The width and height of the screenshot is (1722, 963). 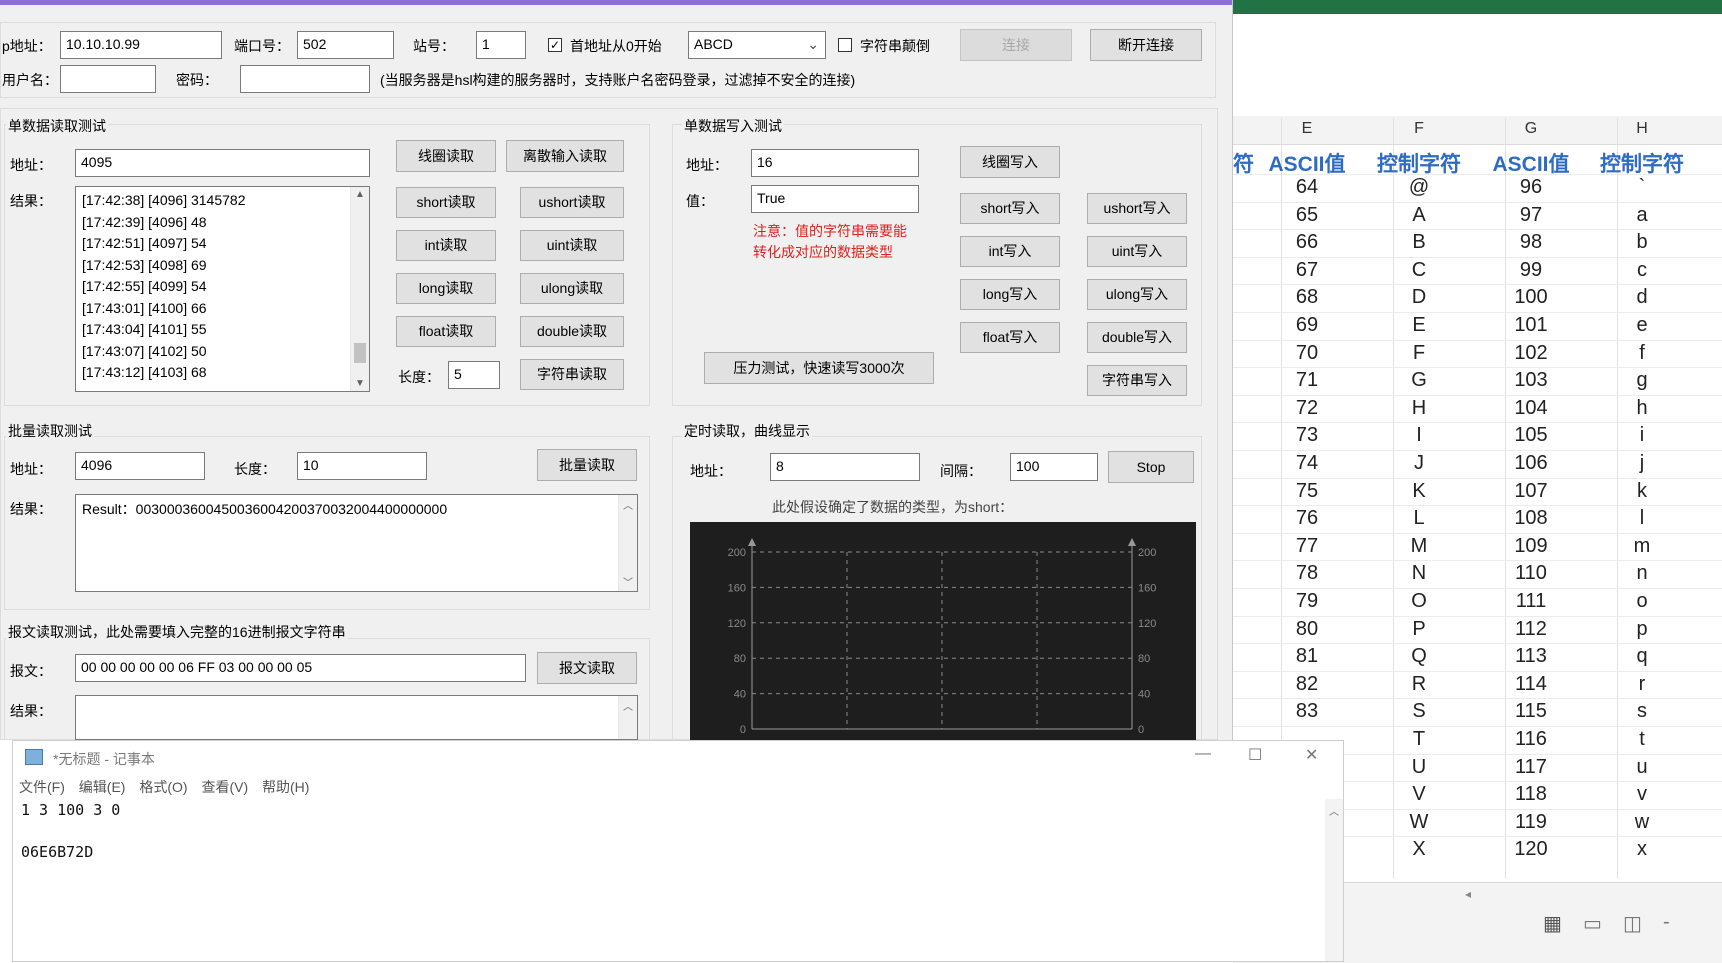 I want to click on excel-cell: 116, so click(x=1531, y=740).